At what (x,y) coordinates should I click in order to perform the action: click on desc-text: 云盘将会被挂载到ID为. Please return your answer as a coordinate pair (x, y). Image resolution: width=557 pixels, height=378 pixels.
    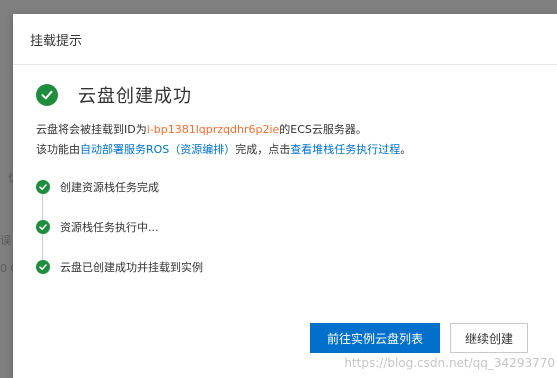
    Looking at the image, I should click on (91, 129).